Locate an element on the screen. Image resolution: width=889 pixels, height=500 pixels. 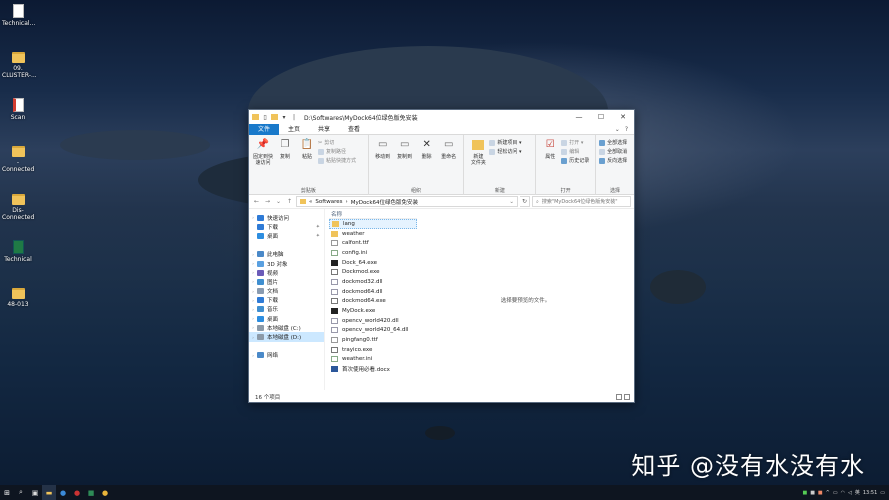
nav-item: › 文档 is located at coordinates (286, 291).